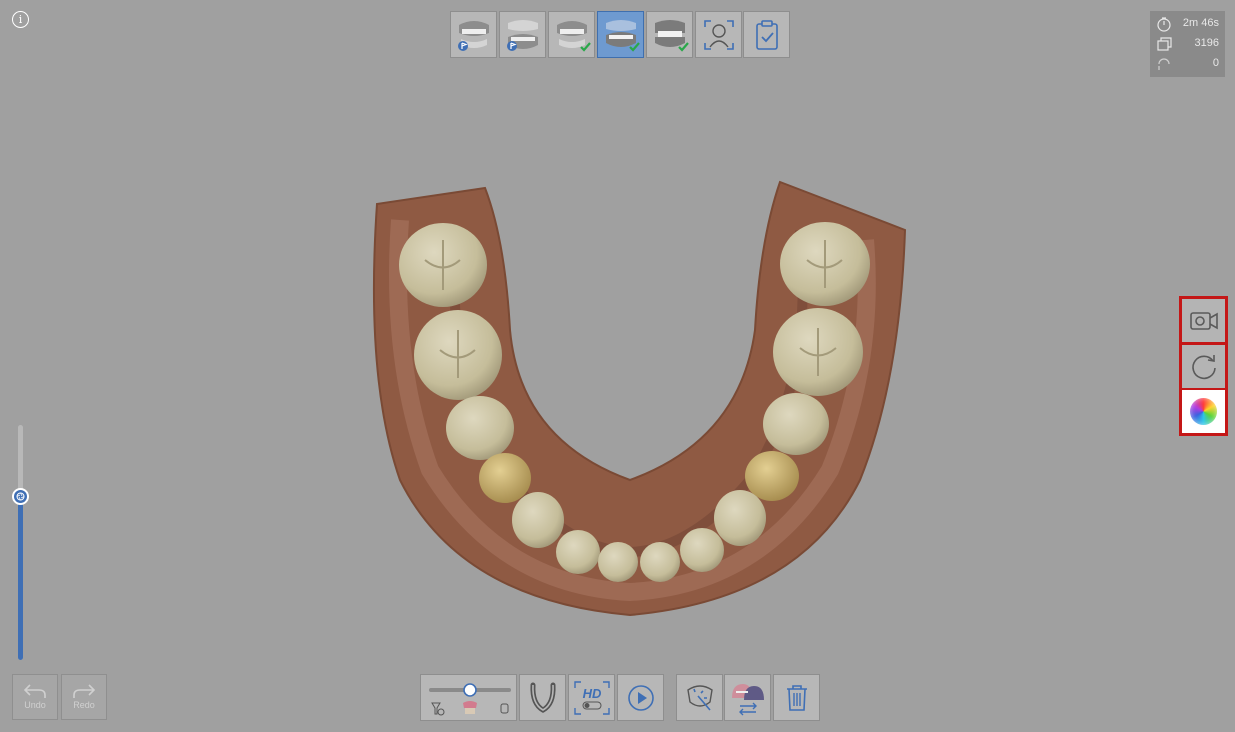 The height and width of the screenshot is (732, 1235). I want to click on smart-selection-button, so click(699, 697).